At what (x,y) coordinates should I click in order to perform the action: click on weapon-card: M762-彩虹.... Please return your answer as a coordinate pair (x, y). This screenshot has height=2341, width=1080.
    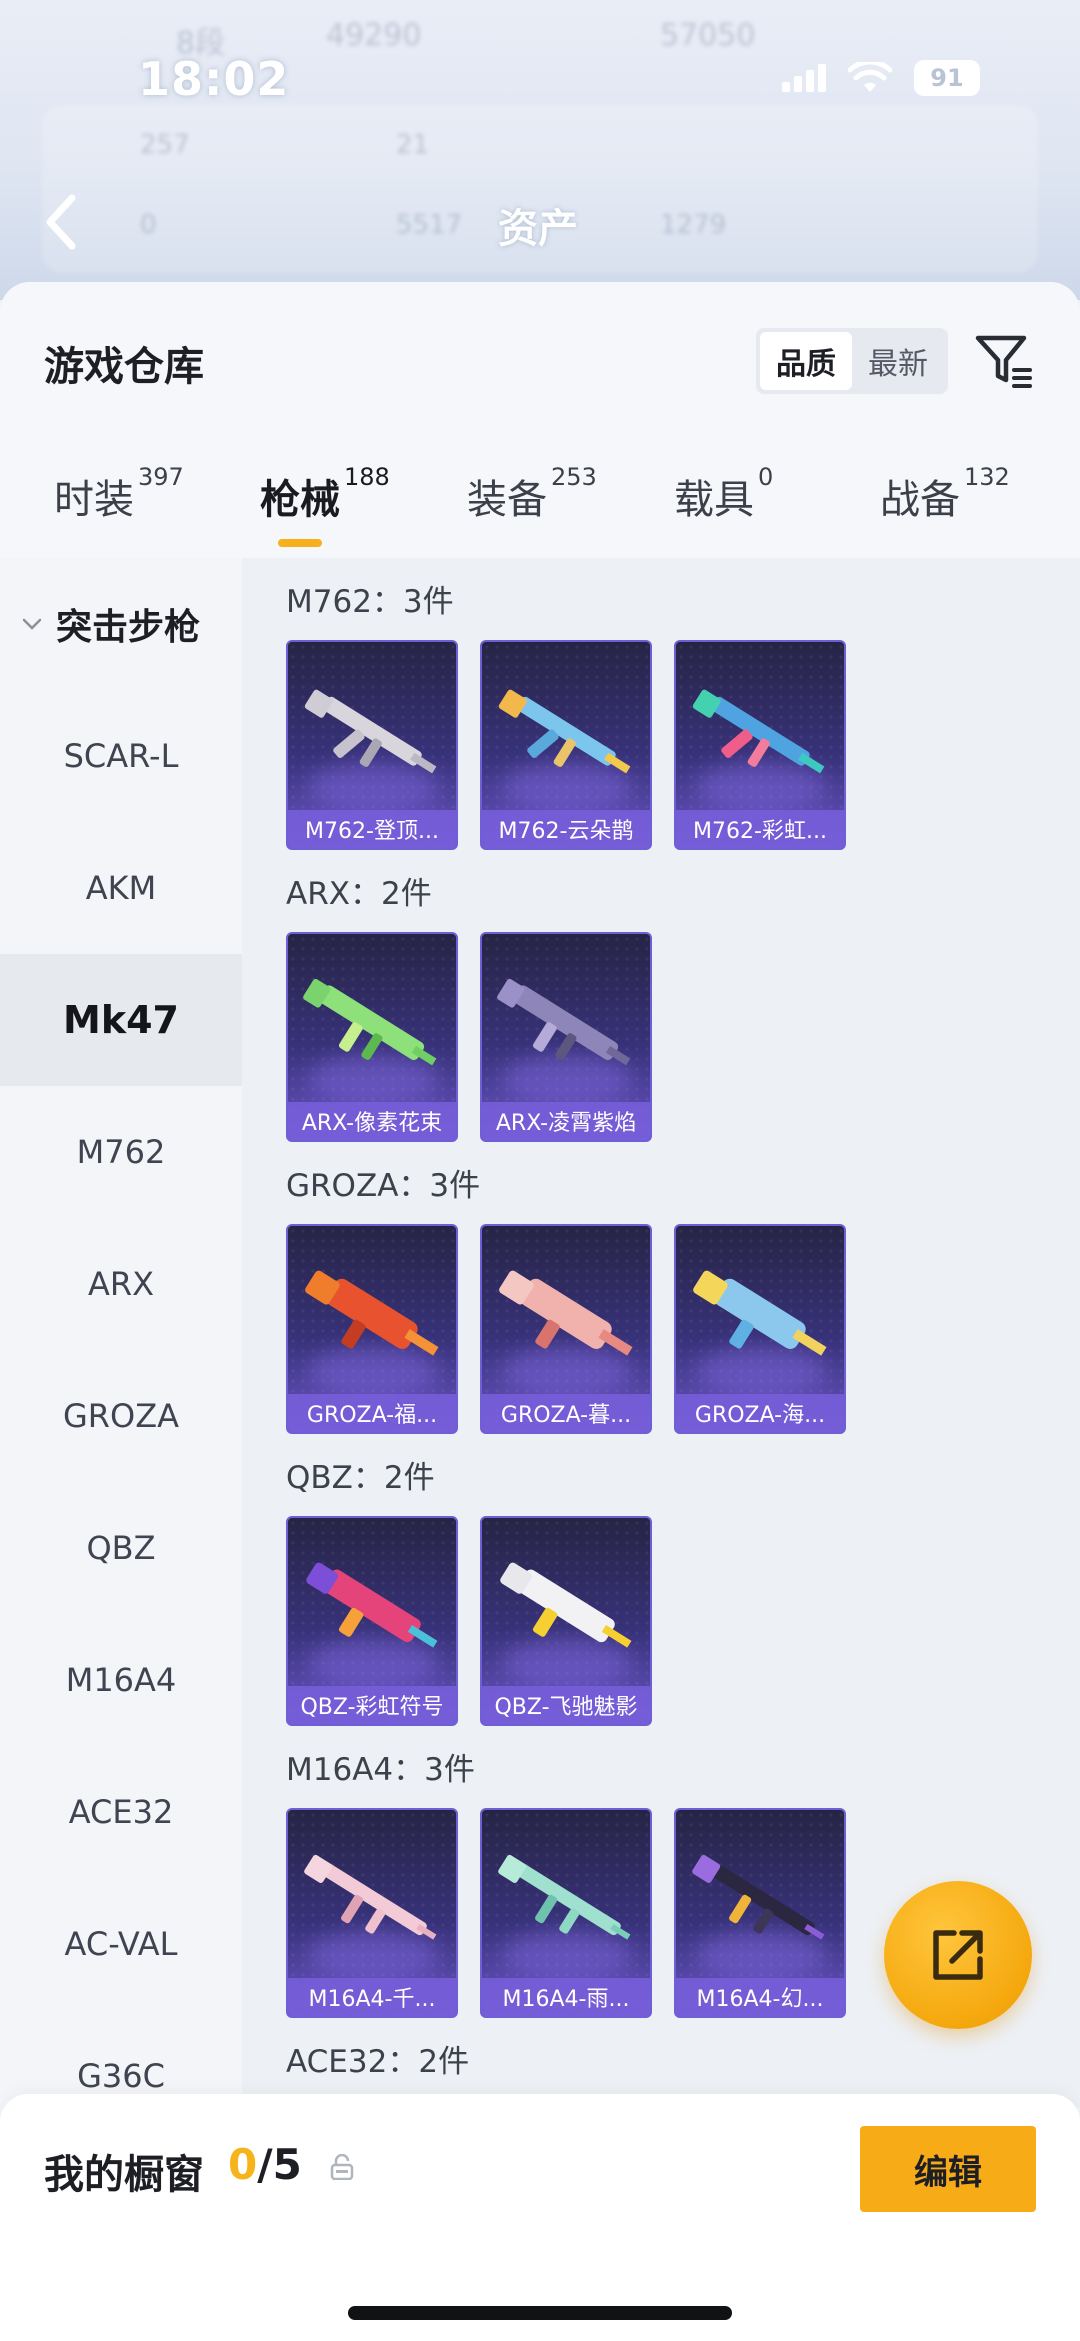
    Looking at the image, I should click on (760, 745).